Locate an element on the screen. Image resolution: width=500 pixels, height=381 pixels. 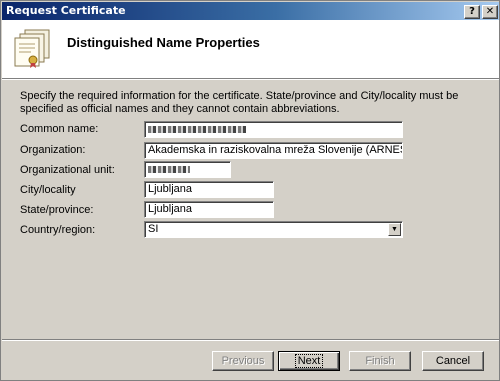
common-name-field is located at coordinates (273, 129).